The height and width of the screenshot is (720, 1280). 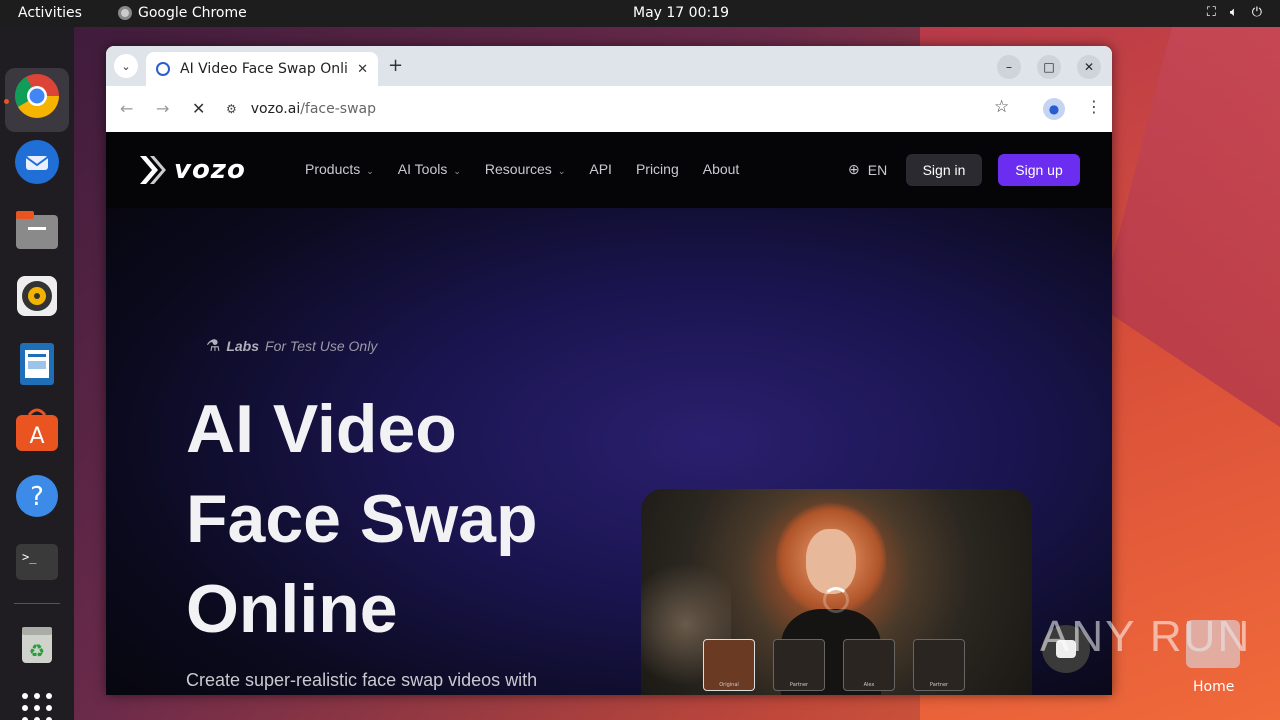 What do you see at coordinates (1039, 170) in the screenshot?
I see `sign-up-button: Sign up` at bounding box center [1039, 170].